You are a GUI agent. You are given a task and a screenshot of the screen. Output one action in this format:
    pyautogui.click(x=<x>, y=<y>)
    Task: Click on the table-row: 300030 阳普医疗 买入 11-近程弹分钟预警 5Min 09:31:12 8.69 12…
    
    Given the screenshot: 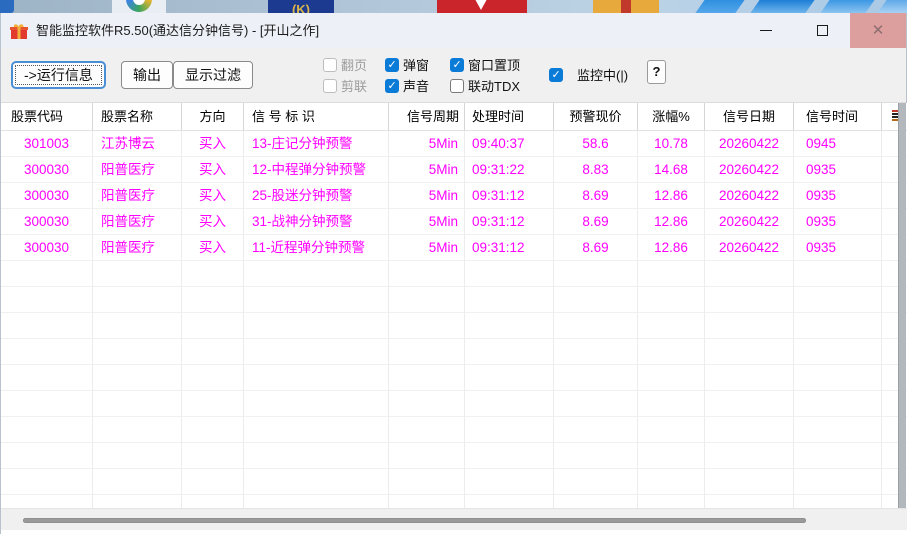 What is the action you would take?
    pyautogui.click(x=454, y=248)
    